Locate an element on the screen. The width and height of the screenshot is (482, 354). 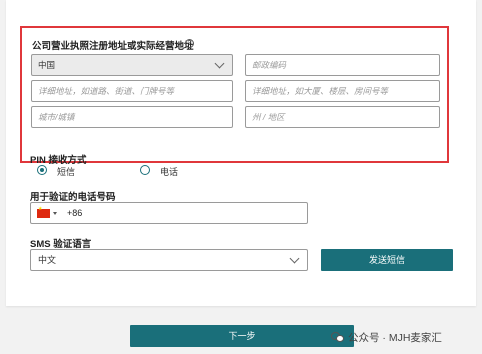
postal-code-input: 邮政编码 is located at coordinates (342, 65).